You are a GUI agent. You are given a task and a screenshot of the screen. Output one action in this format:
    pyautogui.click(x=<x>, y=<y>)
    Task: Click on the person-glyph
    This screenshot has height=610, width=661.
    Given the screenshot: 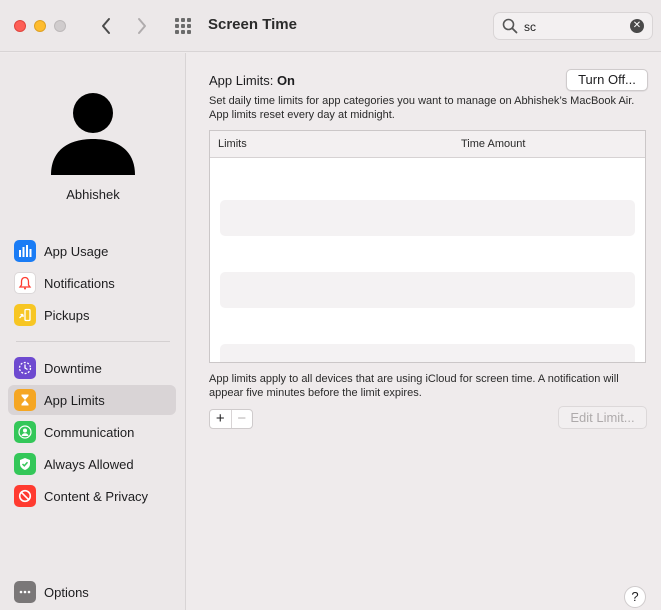 What is the action you would take?
    pyautogui.click(x=25, y=432)
    